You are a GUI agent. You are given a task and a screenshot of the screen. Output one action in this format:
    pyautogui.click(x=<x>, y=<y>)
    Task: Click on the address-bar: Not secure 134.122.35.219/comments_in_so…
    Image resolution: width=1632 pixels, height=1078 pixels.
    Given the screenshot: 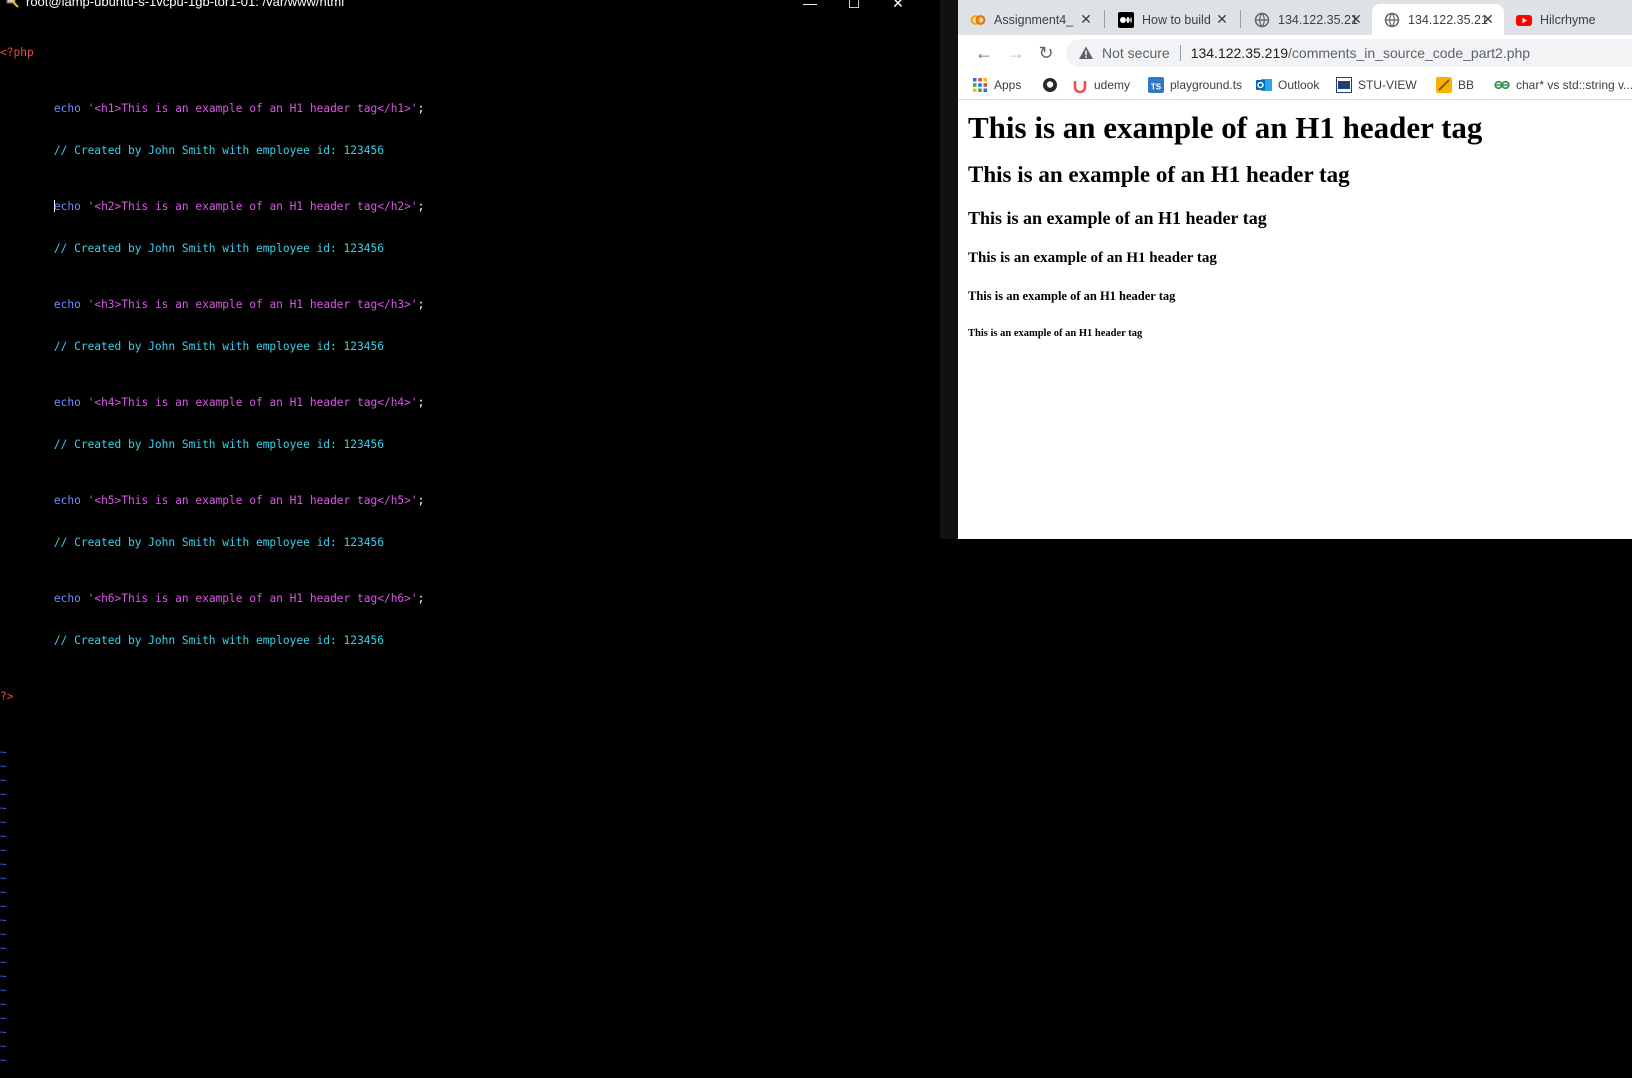 What is the action you would take?
    pyautogui.click(x=1349, y=53)
    